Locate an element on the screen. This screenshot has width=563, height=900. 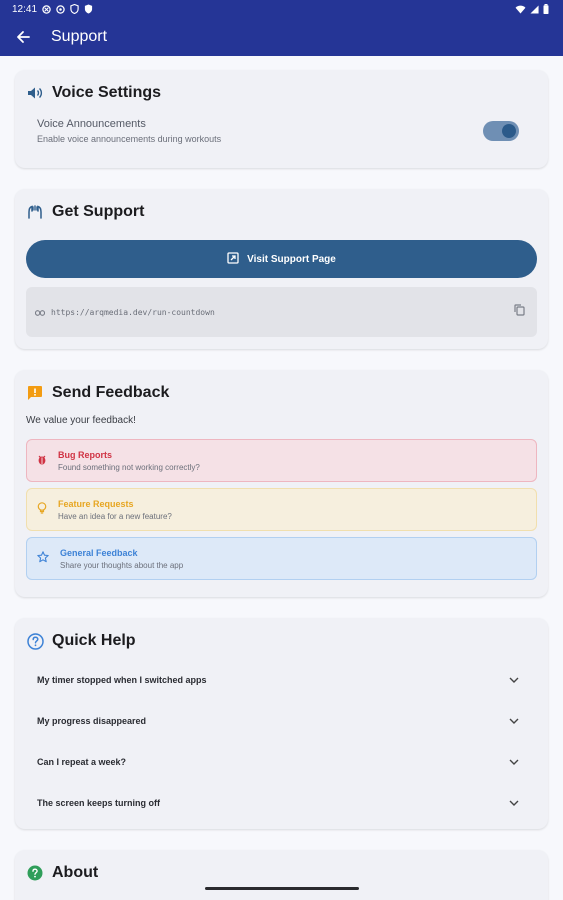
lightbulb-icon is located at coordinates (42, 510).